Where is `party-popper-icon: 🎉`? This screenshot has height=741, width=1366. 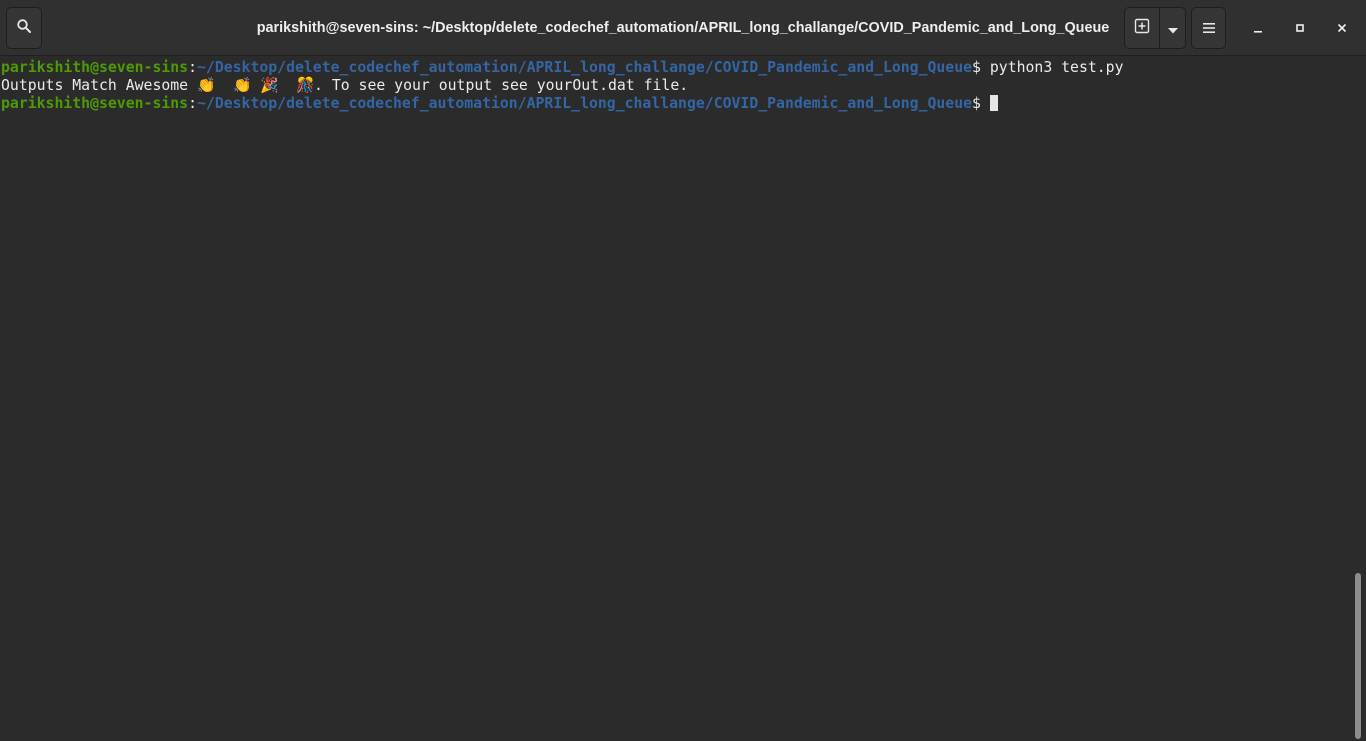 party-popper-icon: 🎉 is located at coordinates (269, 85).